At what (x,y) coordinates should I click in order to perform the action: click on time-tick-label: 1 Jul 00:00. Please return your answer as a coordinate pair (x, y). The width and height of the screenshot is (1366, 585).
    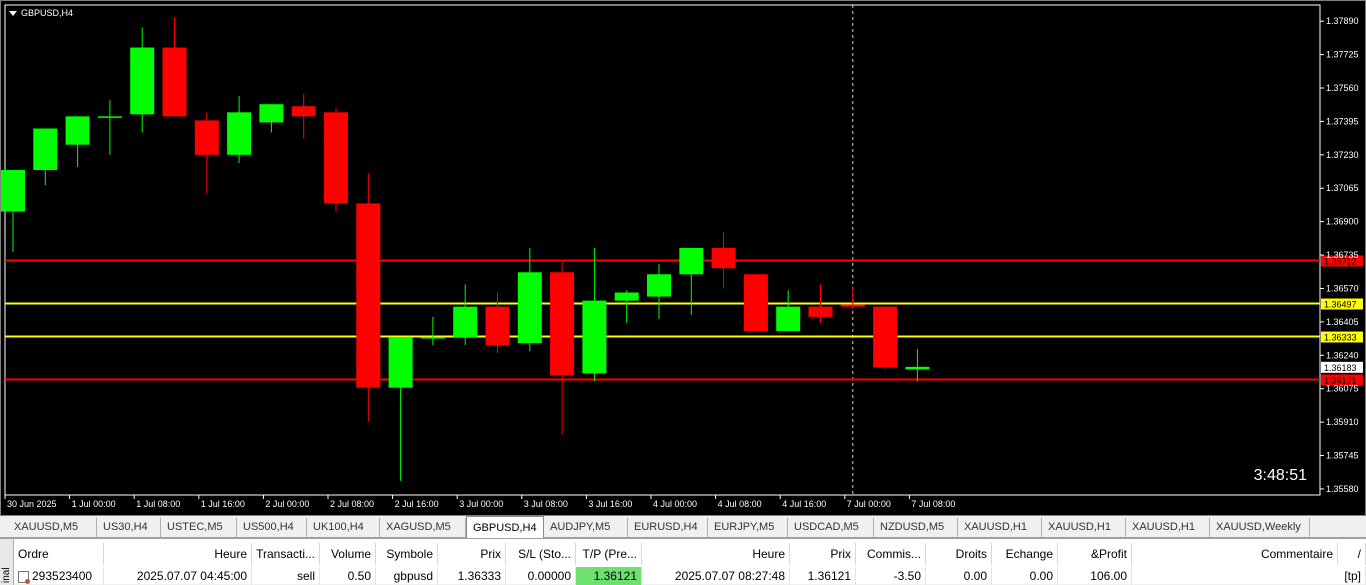
    Looking at the image, I should click on (94, 504).